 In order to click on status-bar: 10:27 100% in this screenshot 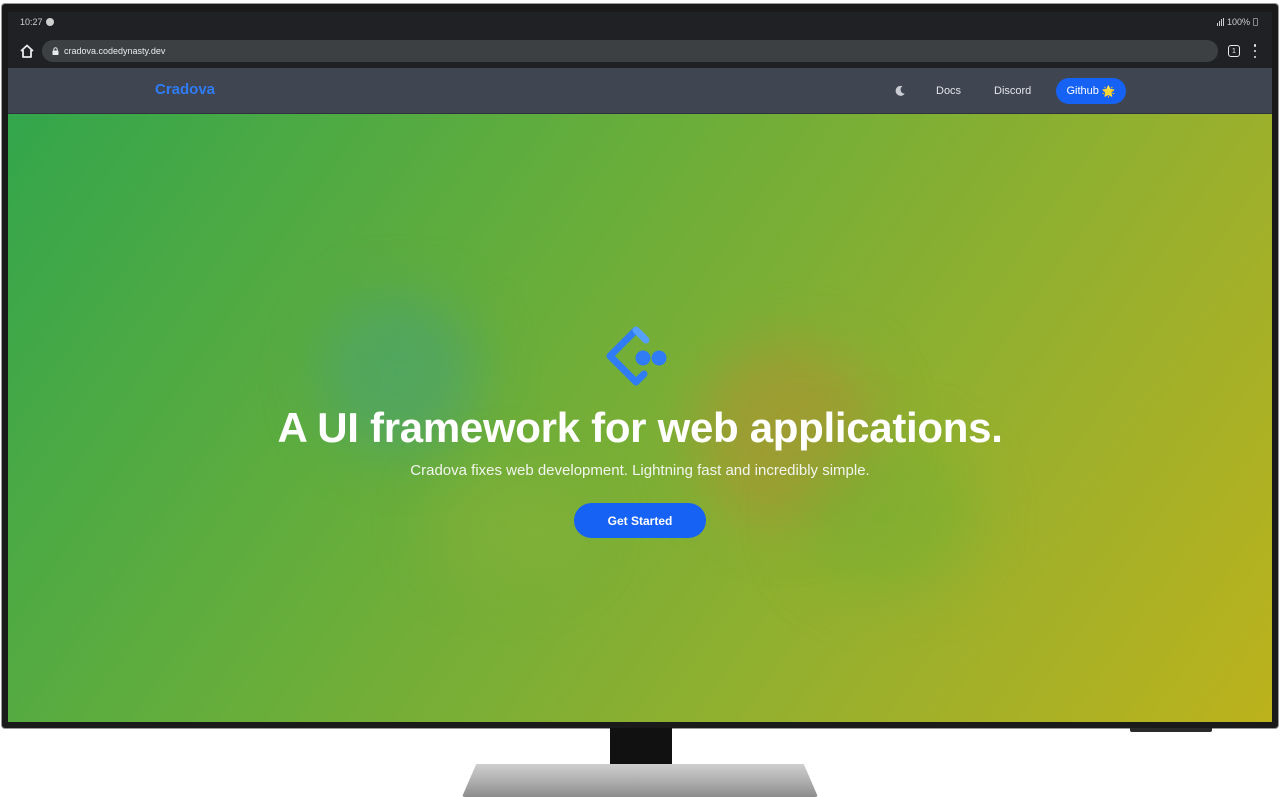, I will do `click(640, 23)`.